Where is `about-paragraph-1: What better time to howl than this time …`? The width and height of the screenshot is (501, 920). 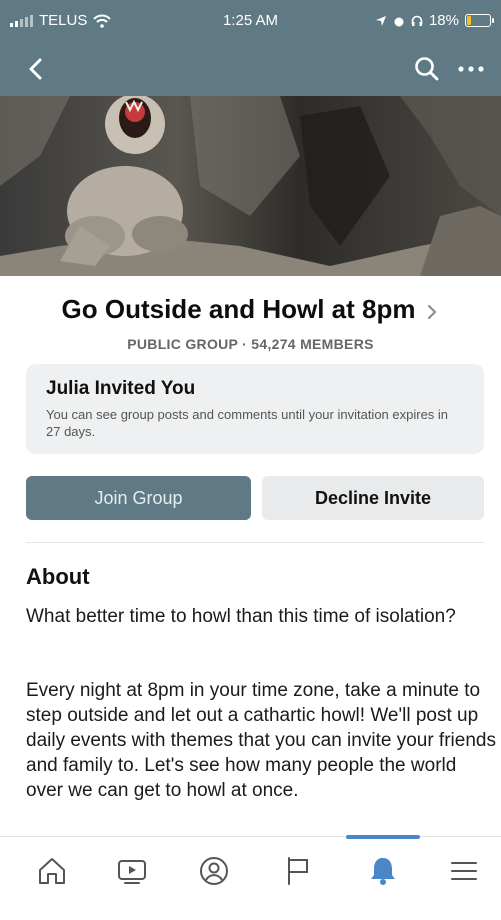
about-paragraph-1: What better time to howl than this time … is located at coordinates (241, 616).